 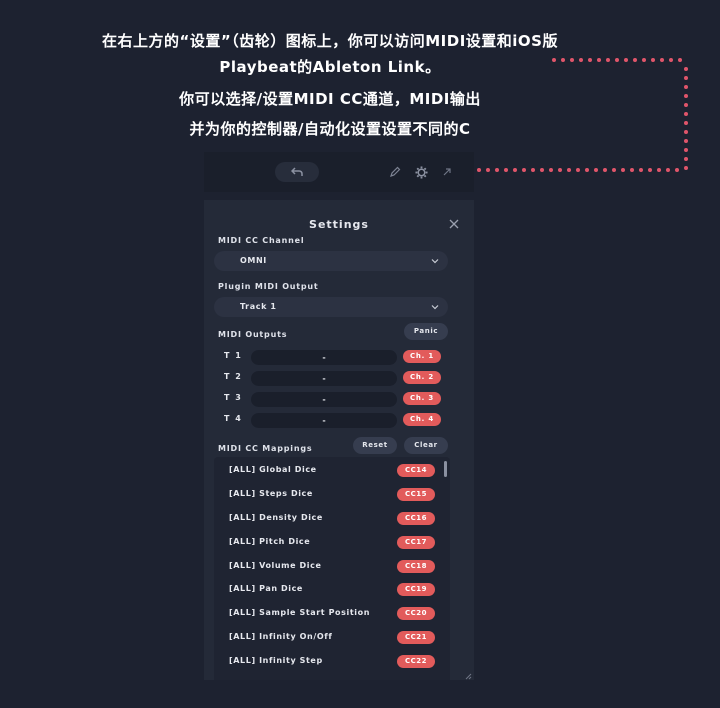 I want to click on track-name: T 1, so click(x=233, y=355).